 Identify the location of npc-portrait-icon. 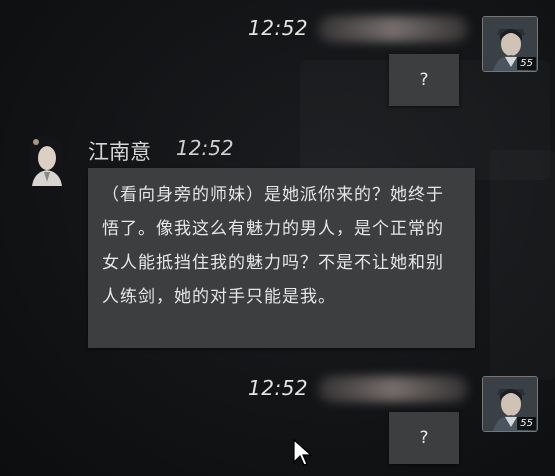
(46, 158).